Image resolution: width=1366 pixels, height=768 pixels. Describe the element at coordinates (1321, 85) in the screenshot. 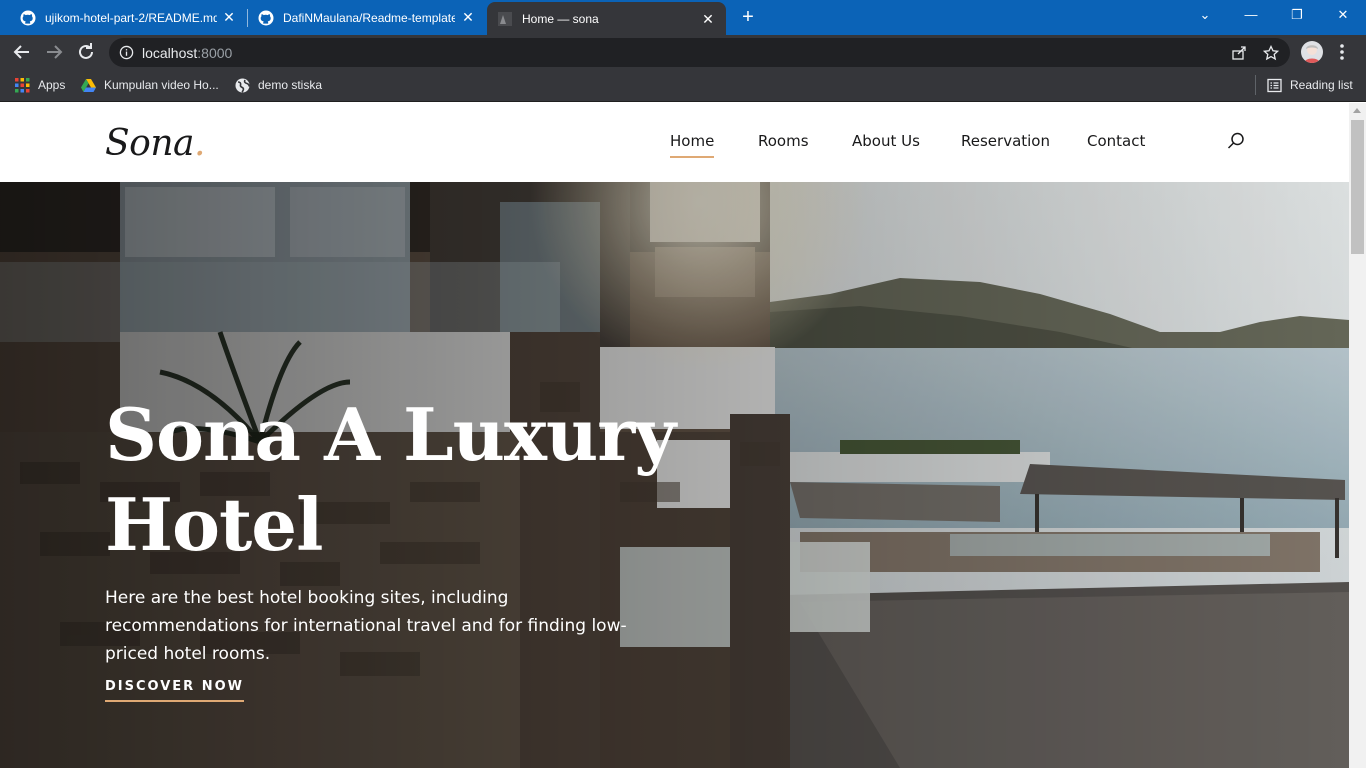

I see `reading-list-label: Reading list` at that location.